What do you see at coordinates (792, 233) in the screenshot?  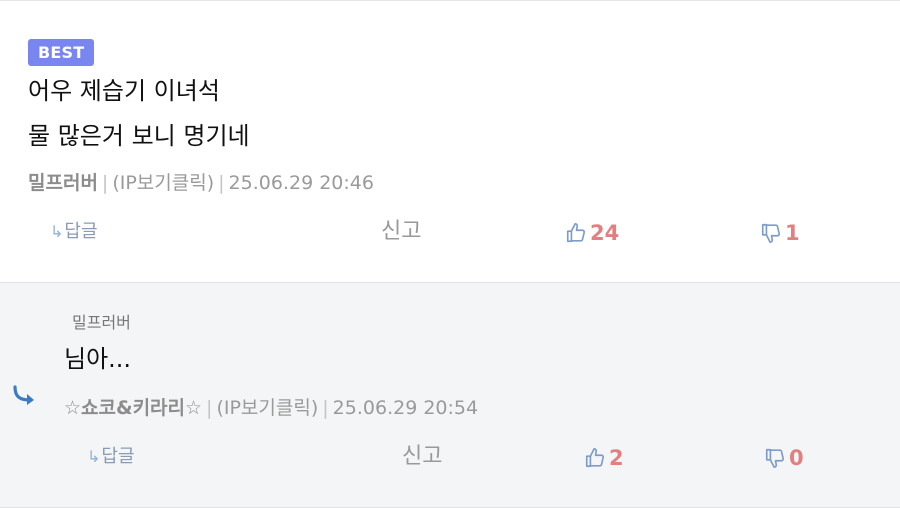 I see `dislike-count: 1` at bounding box center [792, 233].